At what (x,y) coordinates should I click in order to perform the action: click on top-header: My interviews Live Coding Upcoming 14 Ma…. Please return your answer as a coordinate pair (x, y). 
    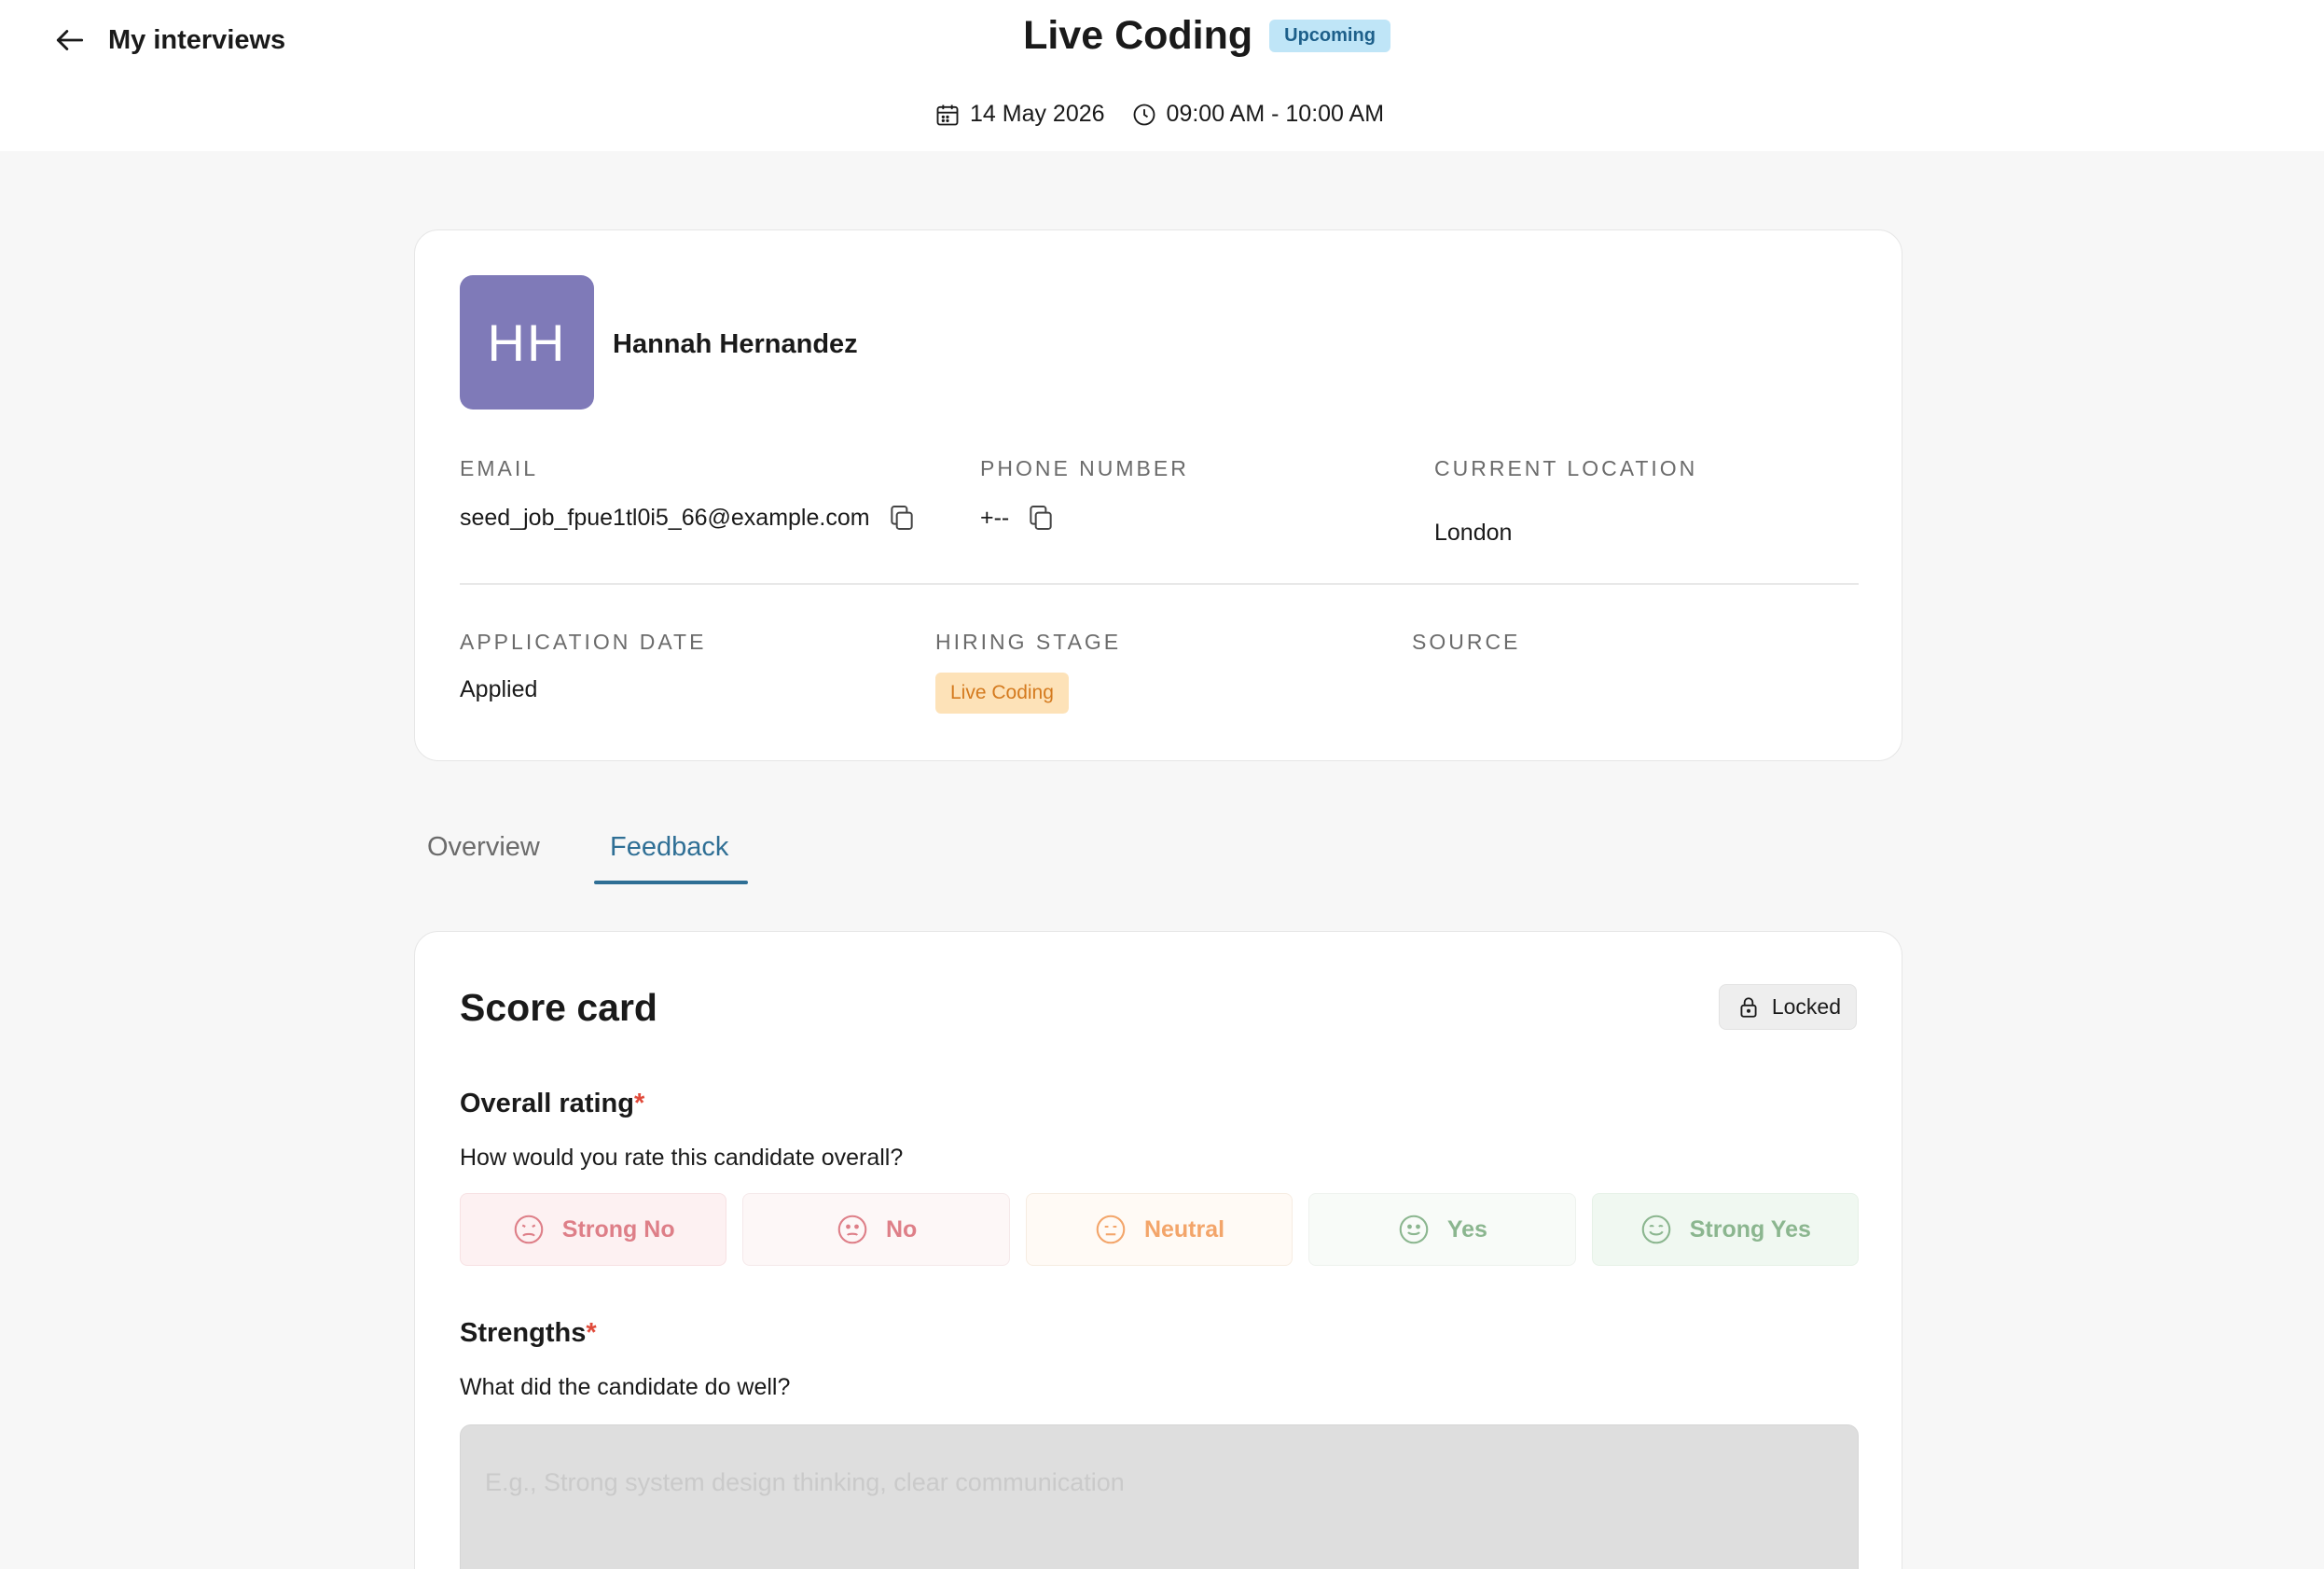
    Looking at the image, I should click on (1162, 75).